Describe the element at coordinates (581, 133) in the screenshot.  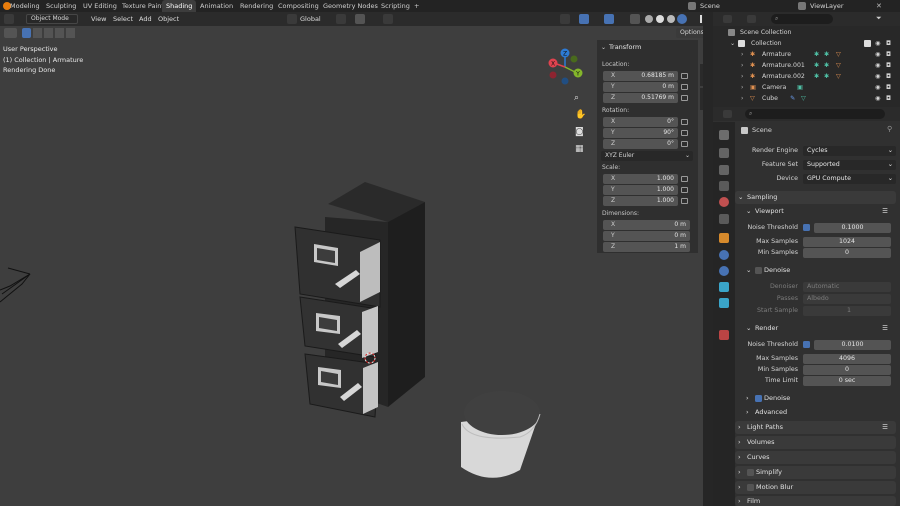
I see `camera-view-icon: ◙` at that location.